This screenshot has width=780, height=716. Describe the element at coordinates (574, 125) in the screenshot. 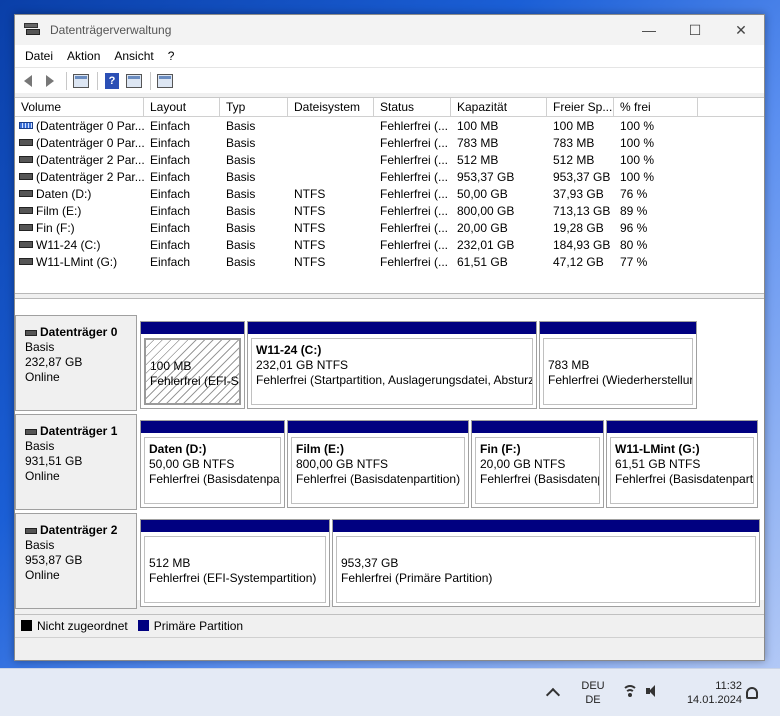

I see `volume-free-space: 100 MB` at that location.